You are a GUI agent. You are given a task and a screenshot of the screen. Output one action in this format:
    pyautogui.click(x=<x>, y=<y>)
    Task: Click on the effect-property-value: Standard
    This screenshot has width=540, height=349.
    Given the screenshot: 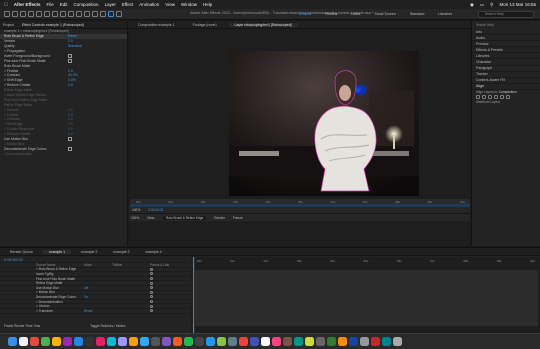 What is the action you would take?
    pyautogui.click(x=75, y=46)
    